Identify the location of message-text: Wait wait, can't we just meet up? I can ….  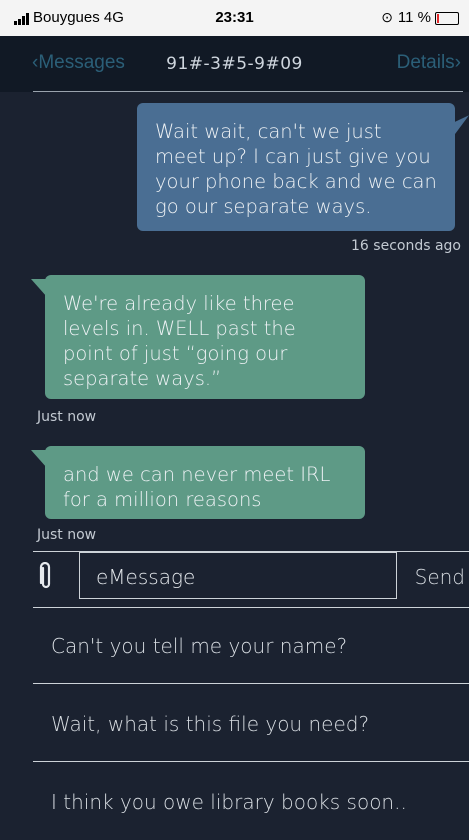
(296, 169).